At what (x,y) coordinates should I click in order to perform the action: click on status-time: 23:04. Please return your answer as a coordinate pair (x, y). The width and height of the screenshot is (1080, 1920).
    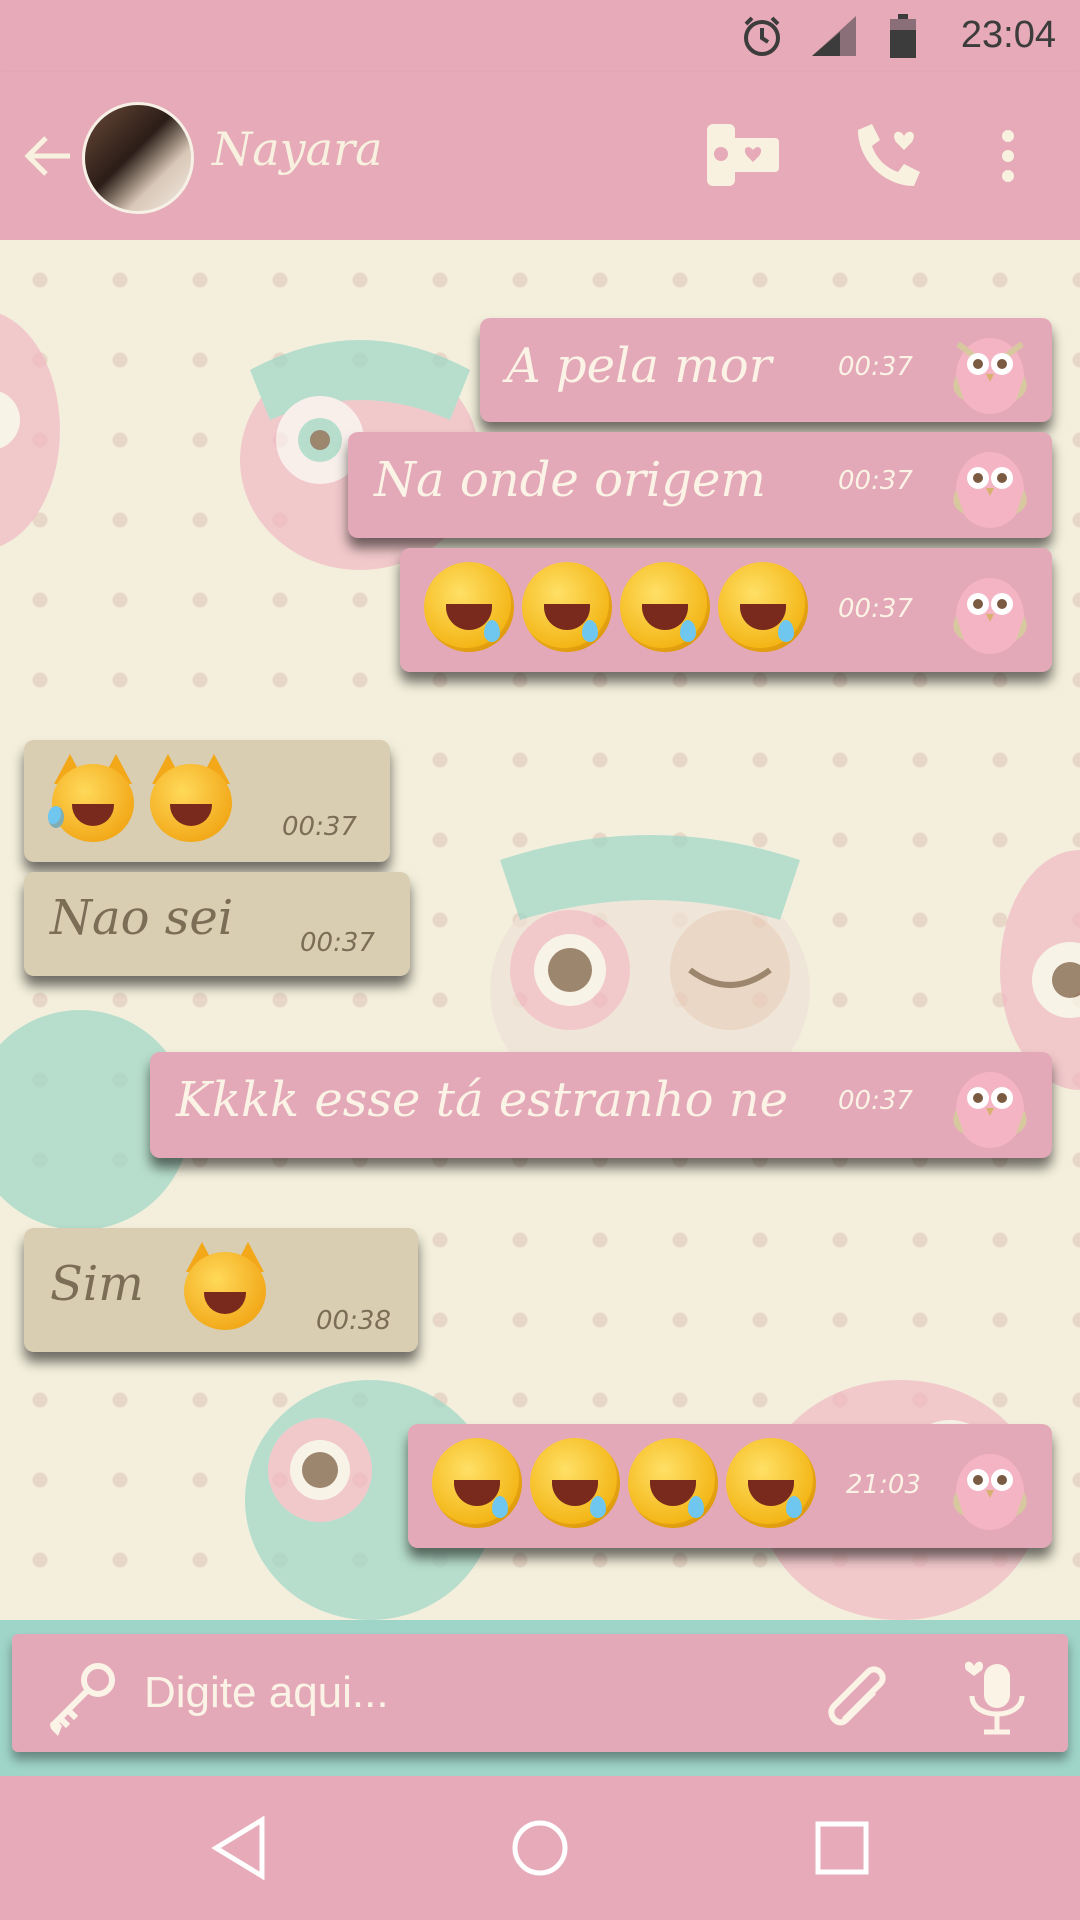
    Looking at the image, I should click on (1008, 35).